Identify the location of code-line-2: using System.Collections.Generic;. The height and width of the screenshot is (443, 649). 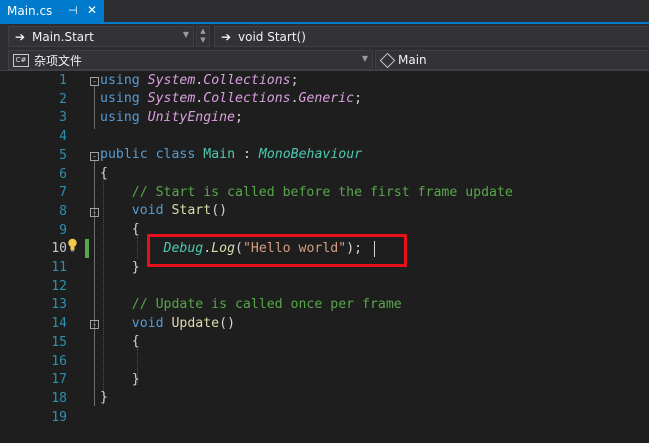
(231, 99).